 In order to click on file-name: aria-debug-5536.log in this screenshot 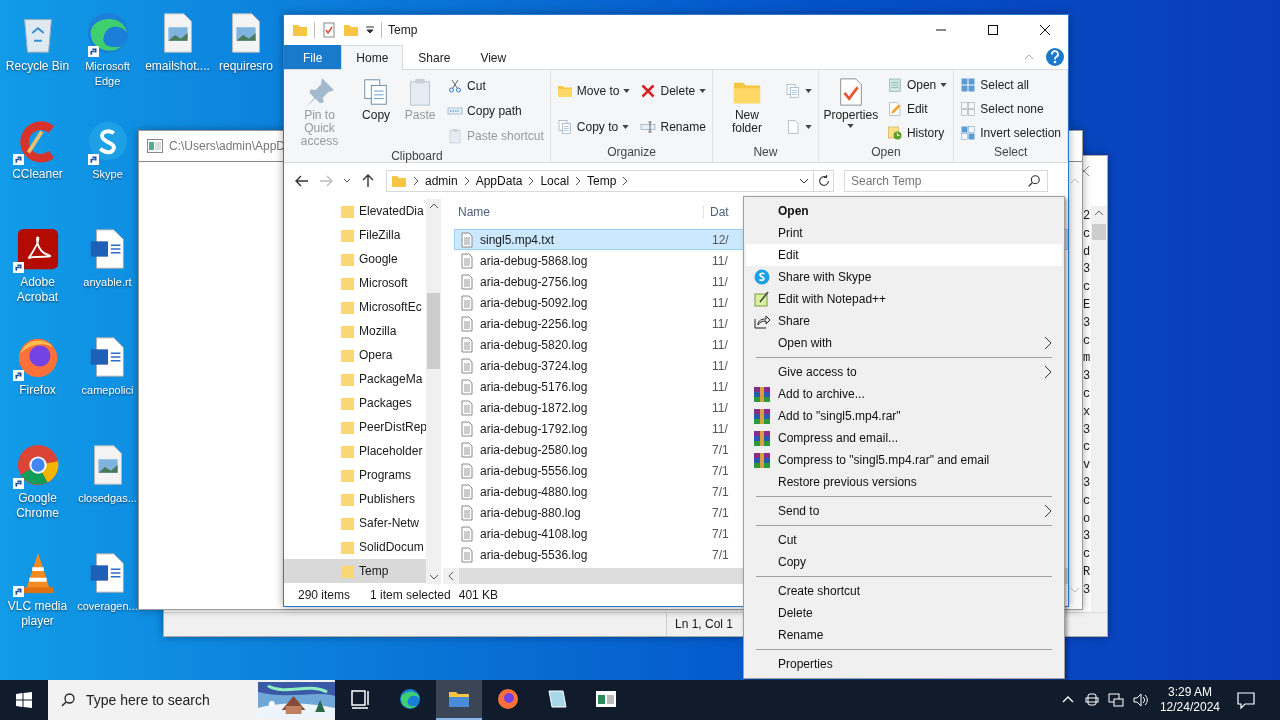, I will do `click(534, 554)`.